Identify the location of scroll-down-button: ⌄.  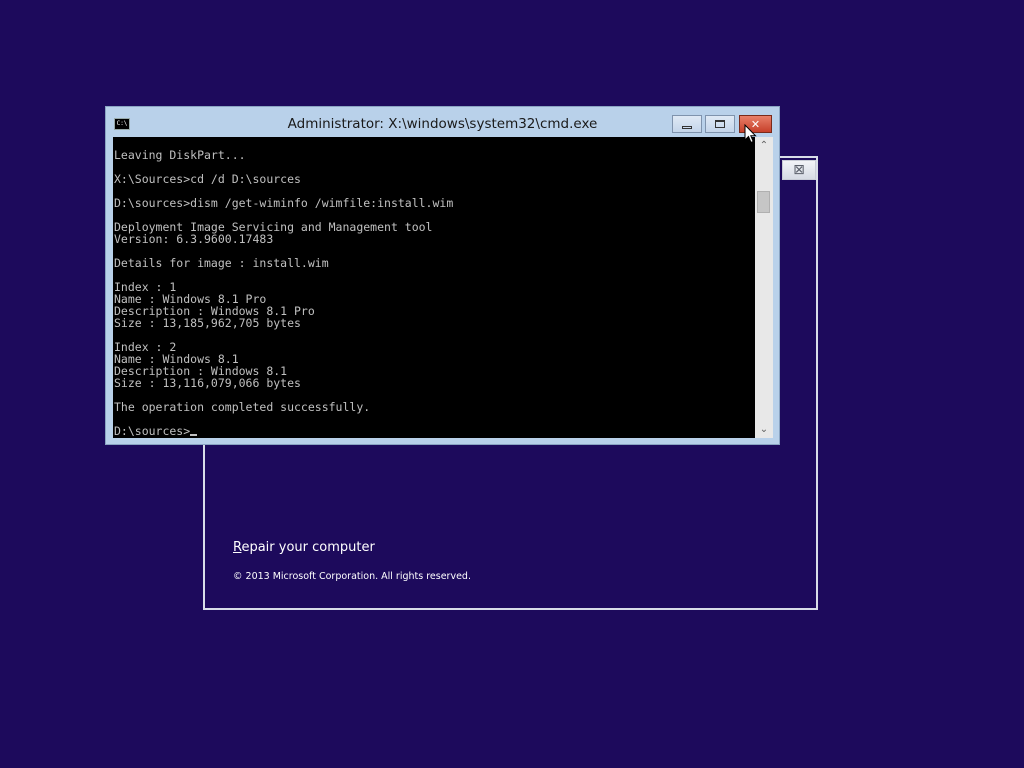
(764, 429).